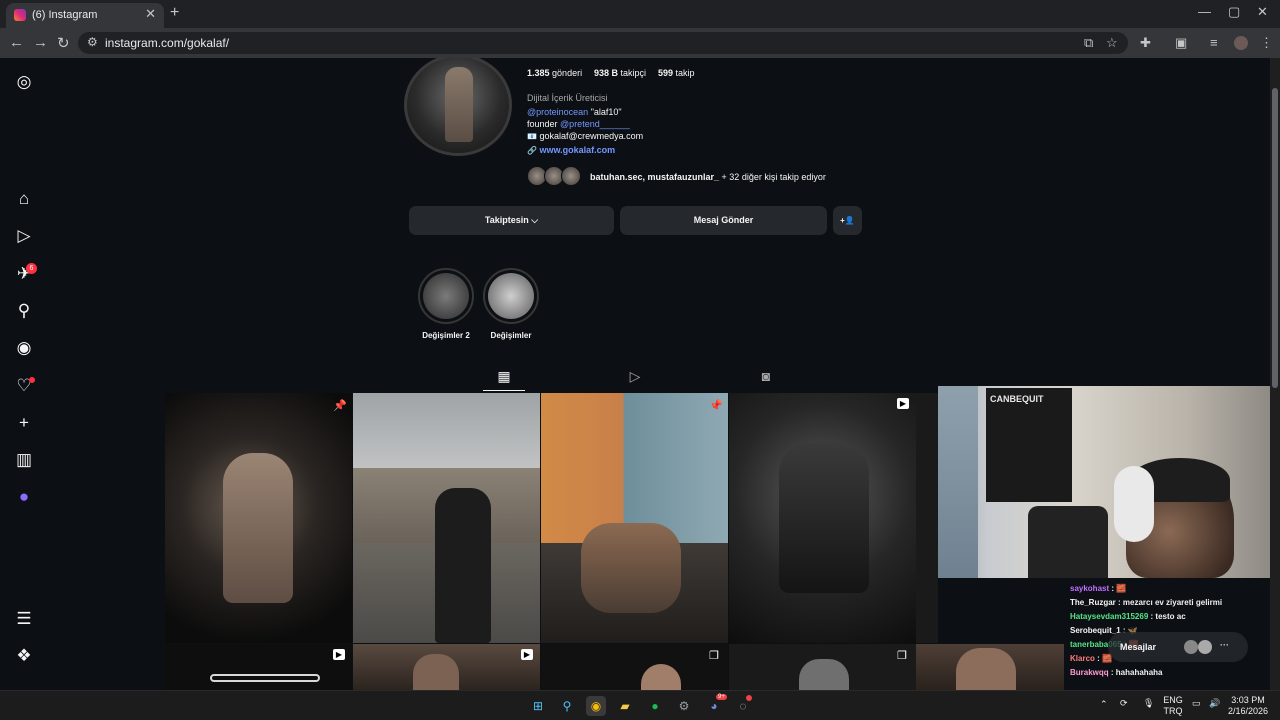 Image resolution: width=1280 pixels, height=720 pixels. Describe the element at coordinates (24, 311) in the screenshot. I see `search-icon: ⚲` at that location.